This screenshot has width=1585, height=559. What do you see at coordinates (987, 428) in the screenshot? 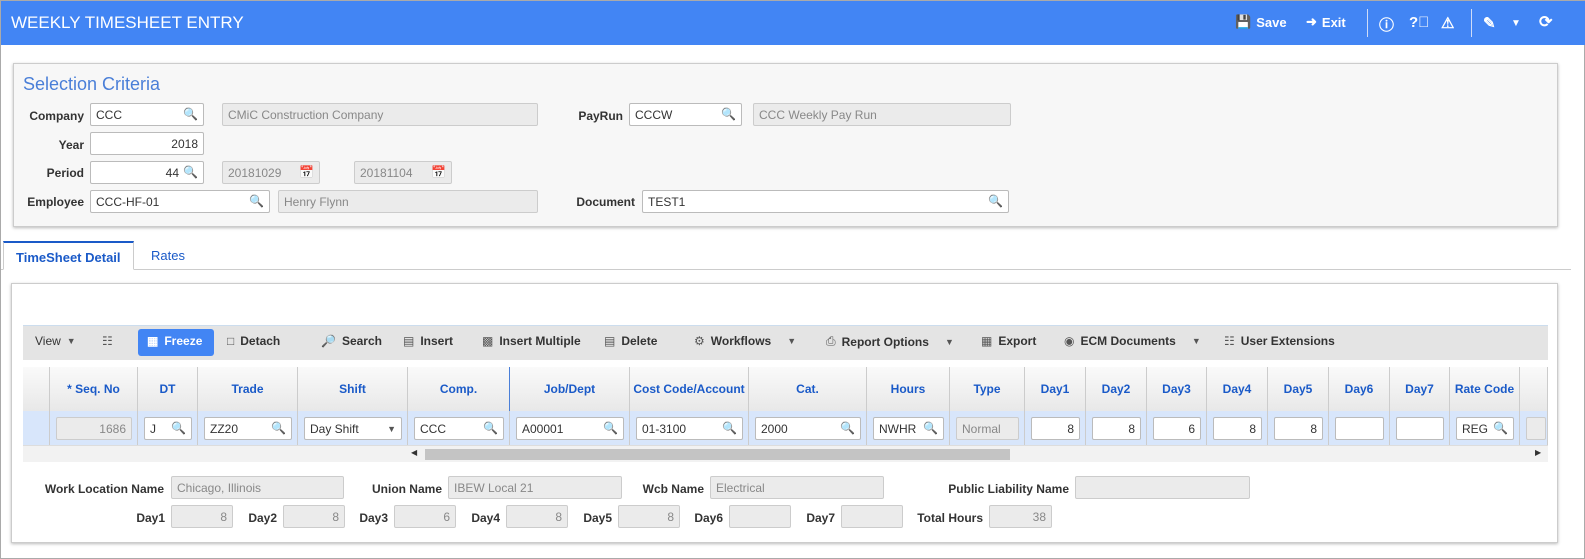
I see `cell-input-type: Normal` at bounding box center [987, 428].